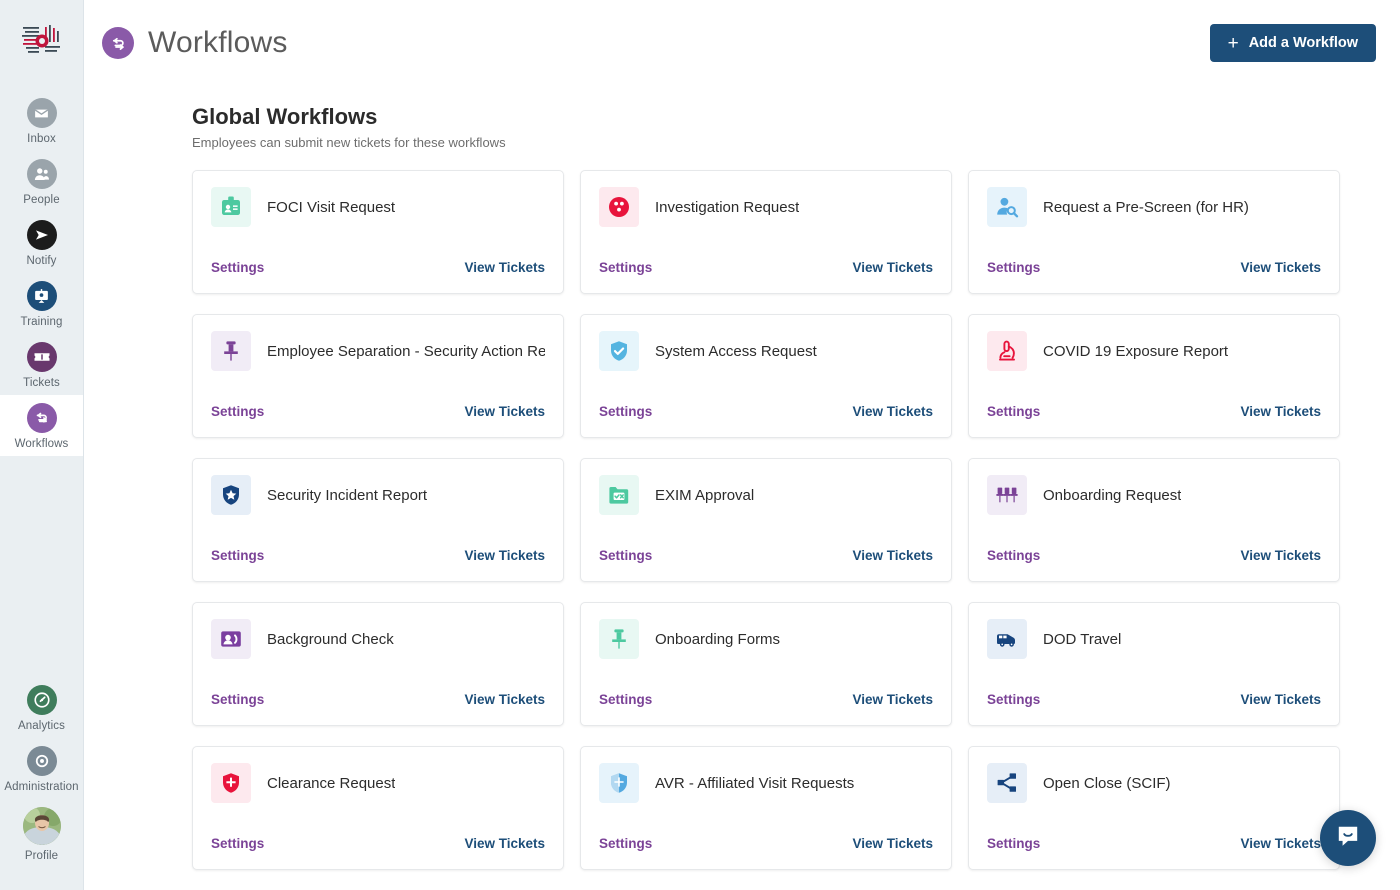 The width and height of the screenshot is (1400, 890). I want to click on sidebar-item-people: People, so click(41, 181).